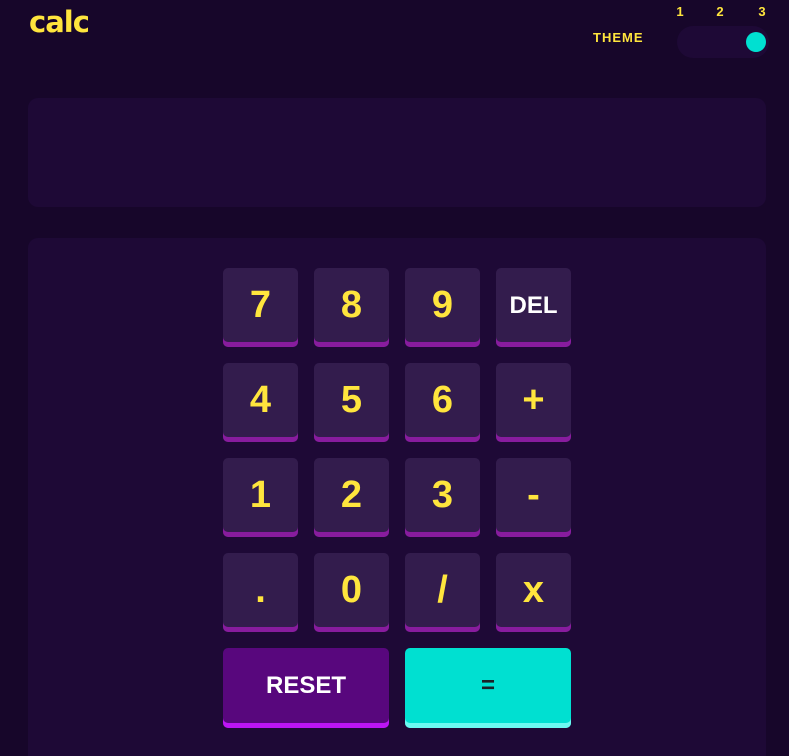  What do you see at coordinates (260, 307) in the screenshot?
I see `key-7: 7` at bounding box center [260, 307].